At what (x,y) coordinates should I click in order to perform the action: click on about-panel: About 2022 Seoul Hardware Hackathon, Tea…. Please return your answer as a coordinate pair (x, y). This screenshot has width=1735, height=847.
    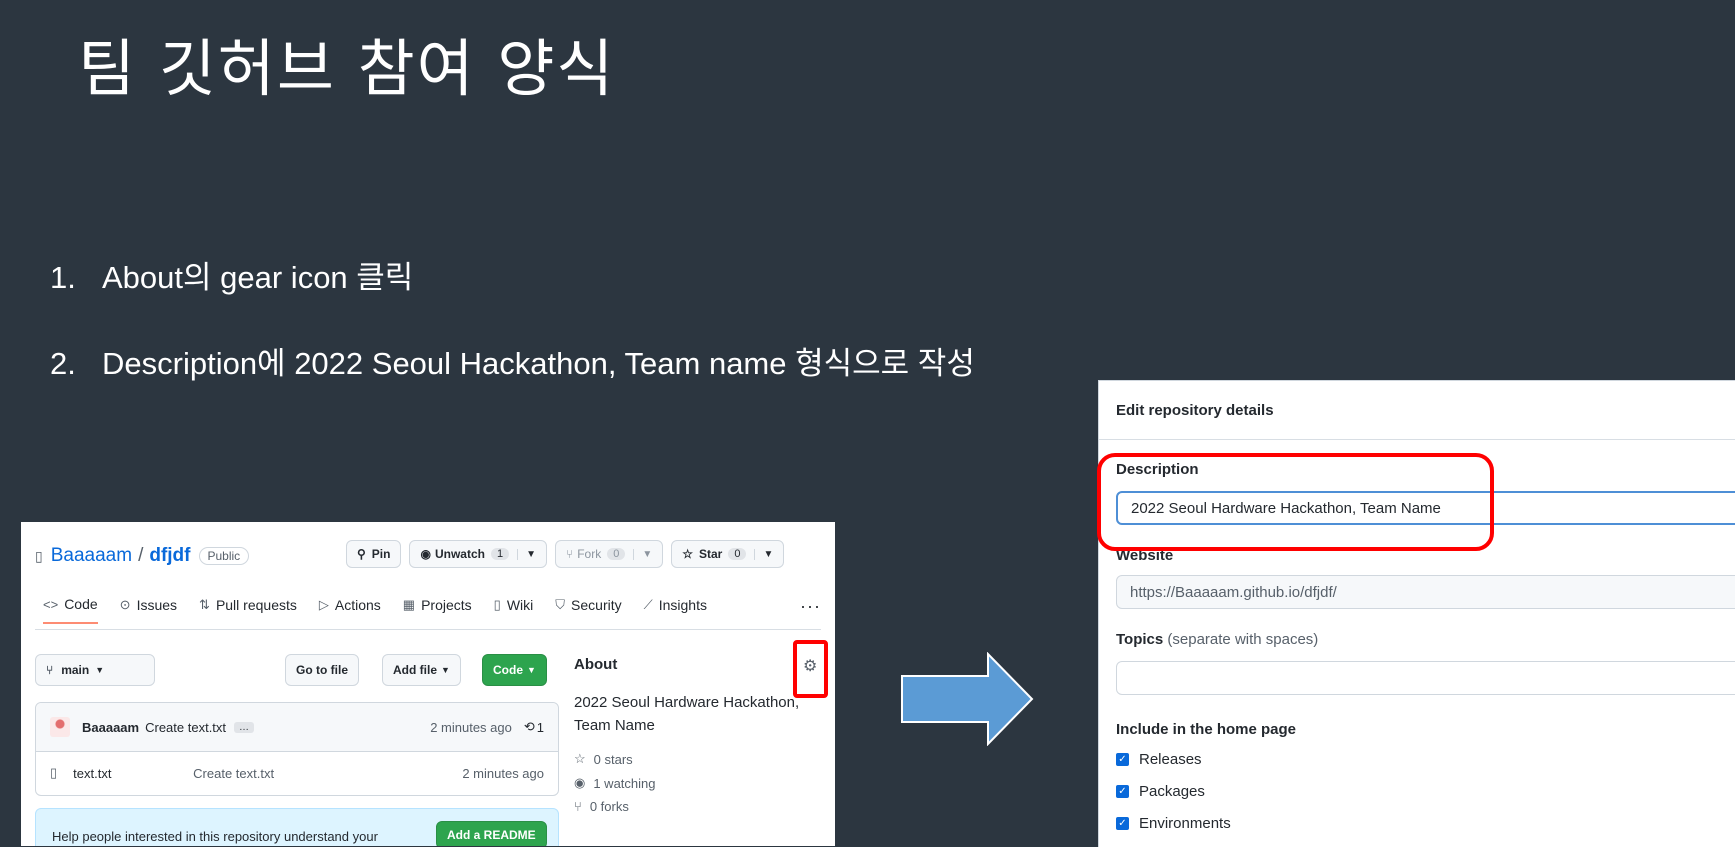
    Looking at the image, I should click on (699, 734).